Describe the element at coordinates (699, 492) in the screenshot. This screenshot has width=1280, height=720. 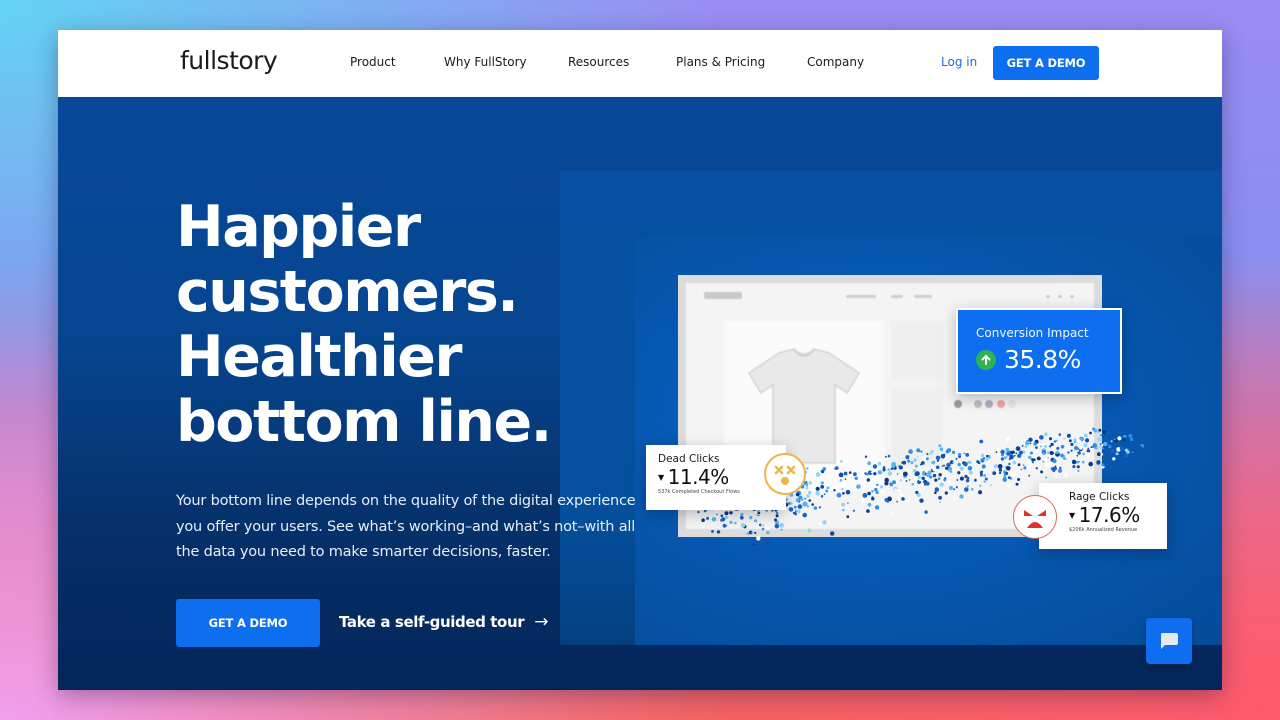
I see `dead-clicks-note: 537k Completed Checkout Flows` at that location.